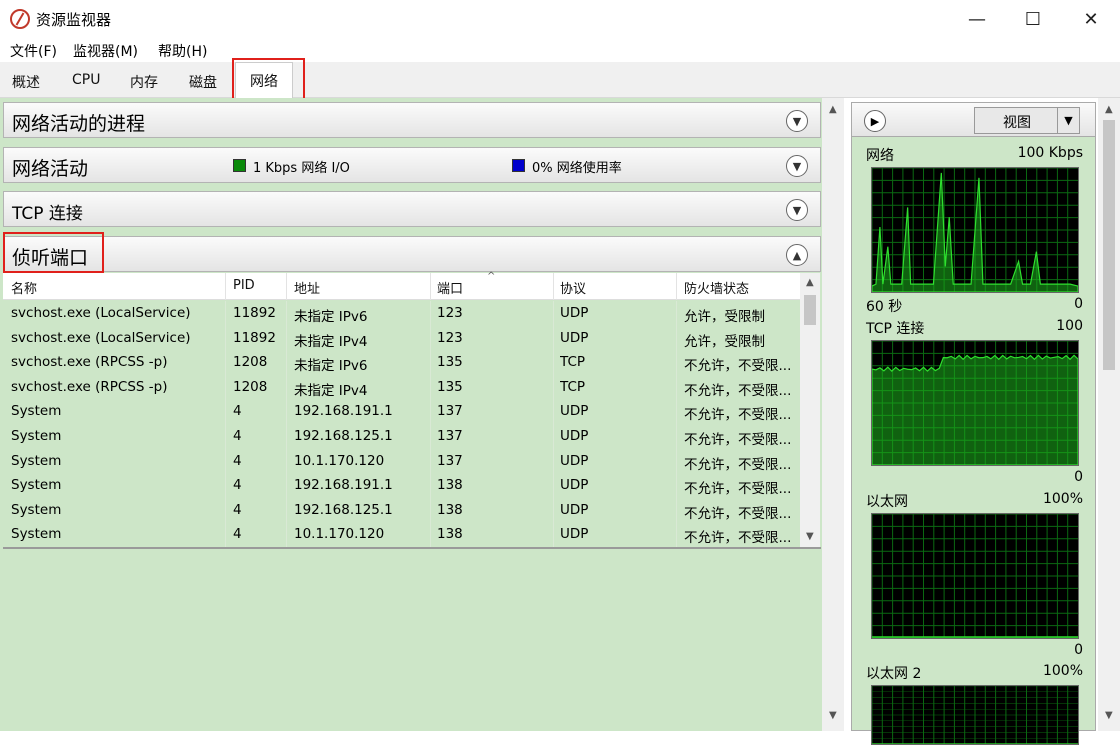  Describe the element at coordinates (412, 120) in the screenshot. I see `section-network-processes: 网络活动的进程 ▼` at that location.